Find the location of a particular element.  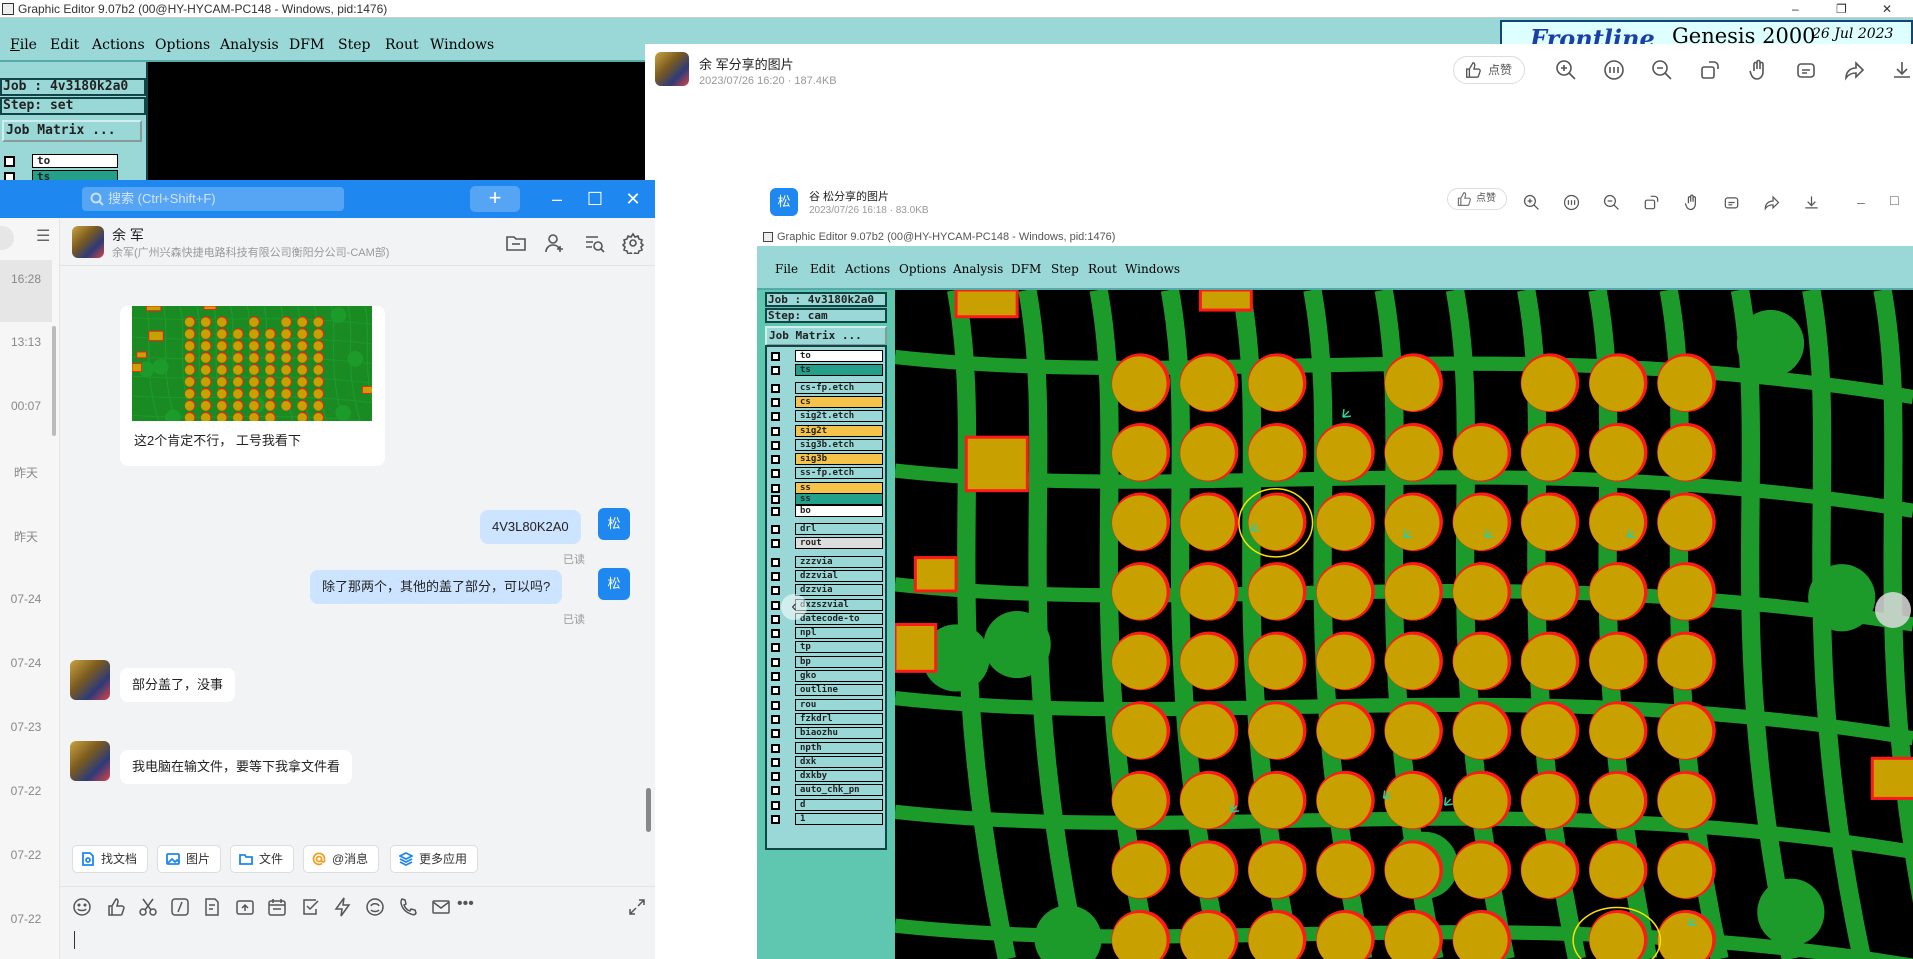

phone-icon is located at coordinates (408, 907).